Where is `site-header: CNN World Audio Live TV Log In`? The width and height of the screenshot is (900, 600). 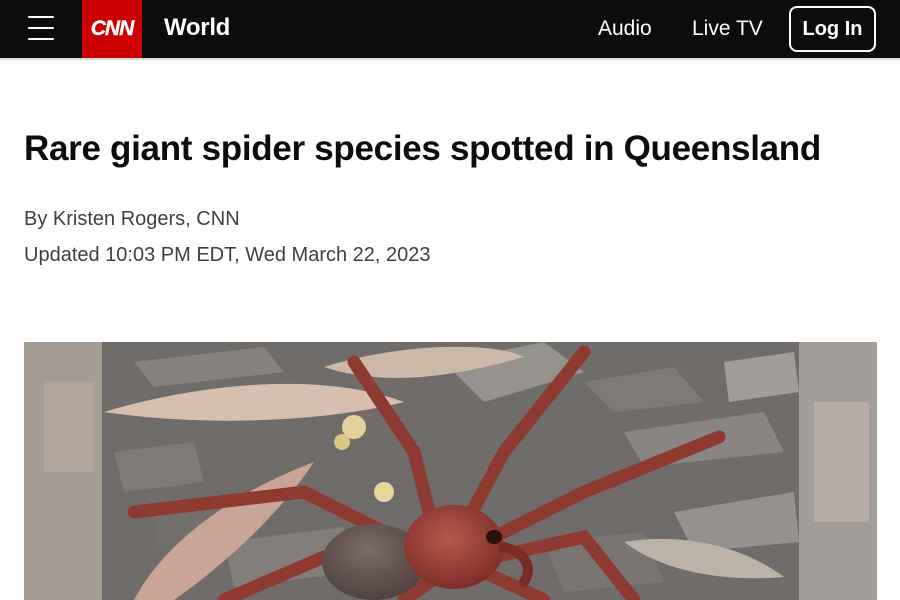
site-header: CNN World Audio Live TV Log In is located at coordinates (450, 29).